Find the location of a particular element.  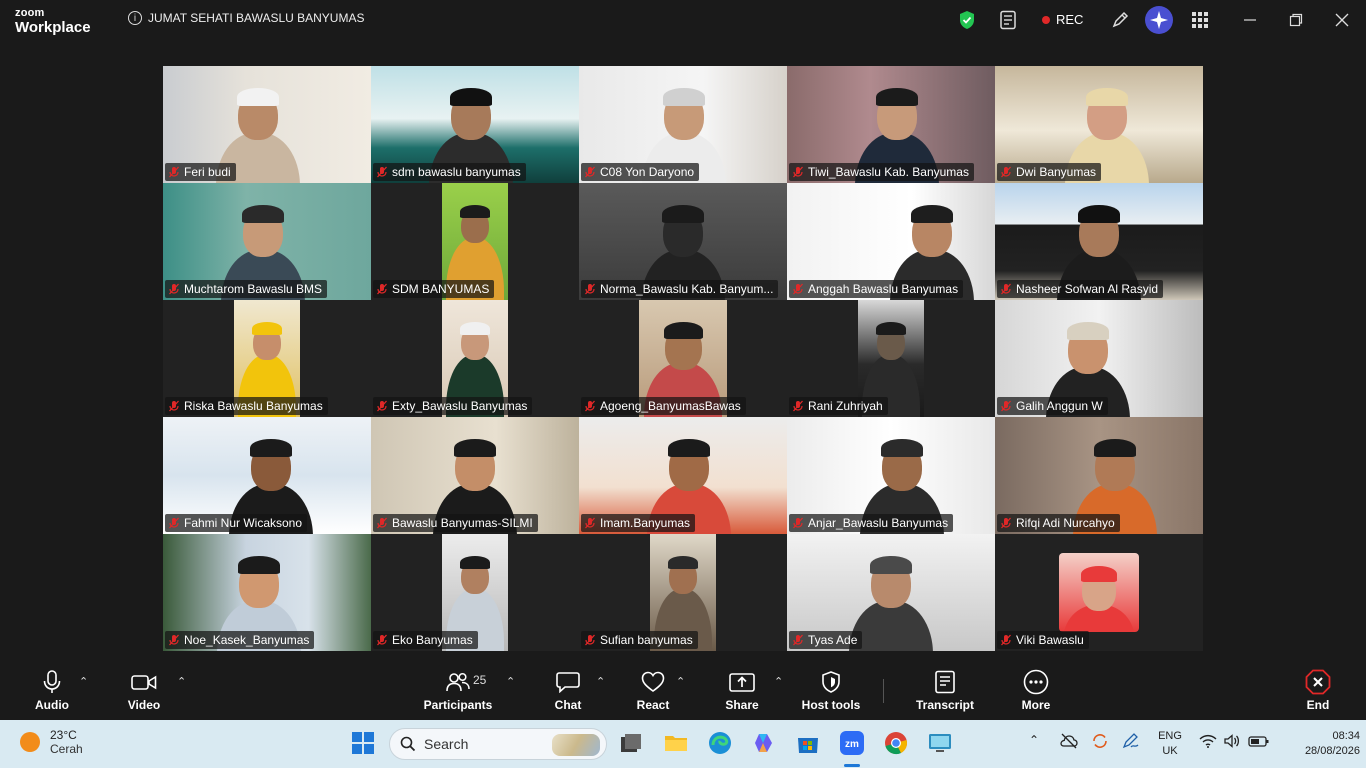

participant-video-tile: SDM BANYUMAS is located at coordinates (475, 241).